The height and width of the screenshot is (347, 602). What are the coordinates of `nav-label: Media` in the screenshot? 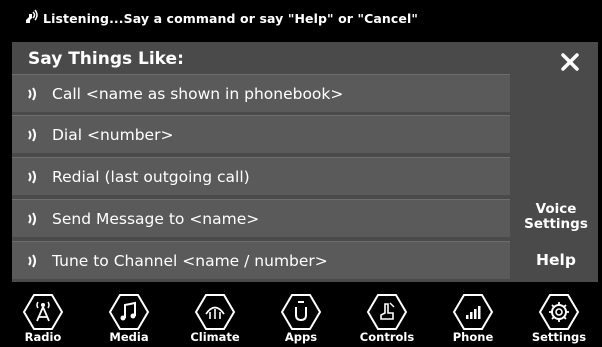 It's located at (129, 337).